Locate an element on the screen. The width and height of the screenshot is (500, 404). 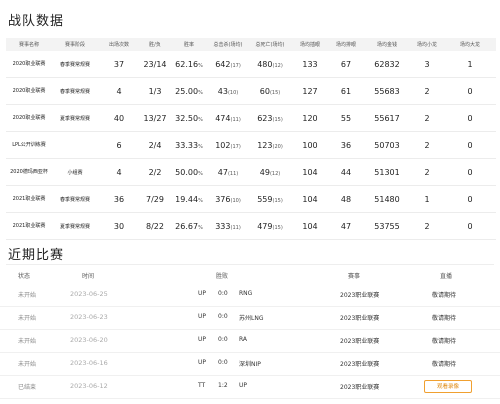
wins-losses: 7/29 is located at coordinates (155, 199).